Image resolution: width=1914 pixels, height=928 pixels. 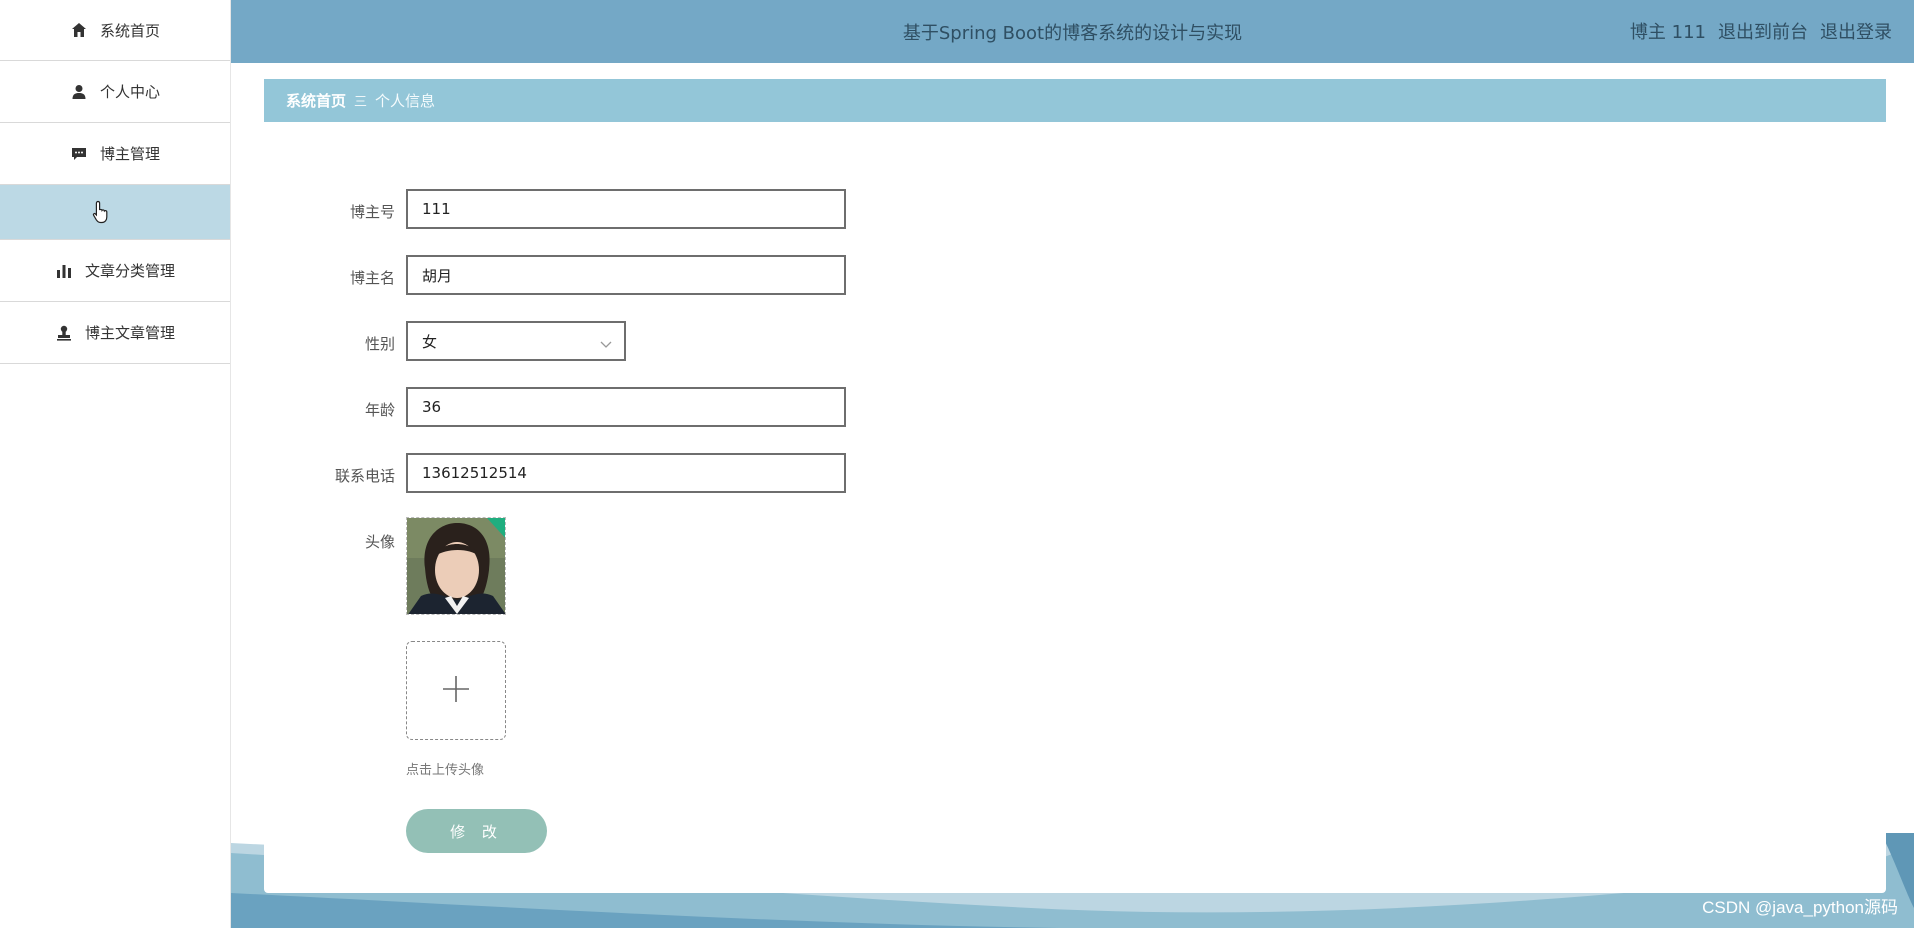 What do you see at coordinates (316, 100) in the screenshot?
I see `breadcrumb-home: 系统首页` at bounding box center [316, 100].